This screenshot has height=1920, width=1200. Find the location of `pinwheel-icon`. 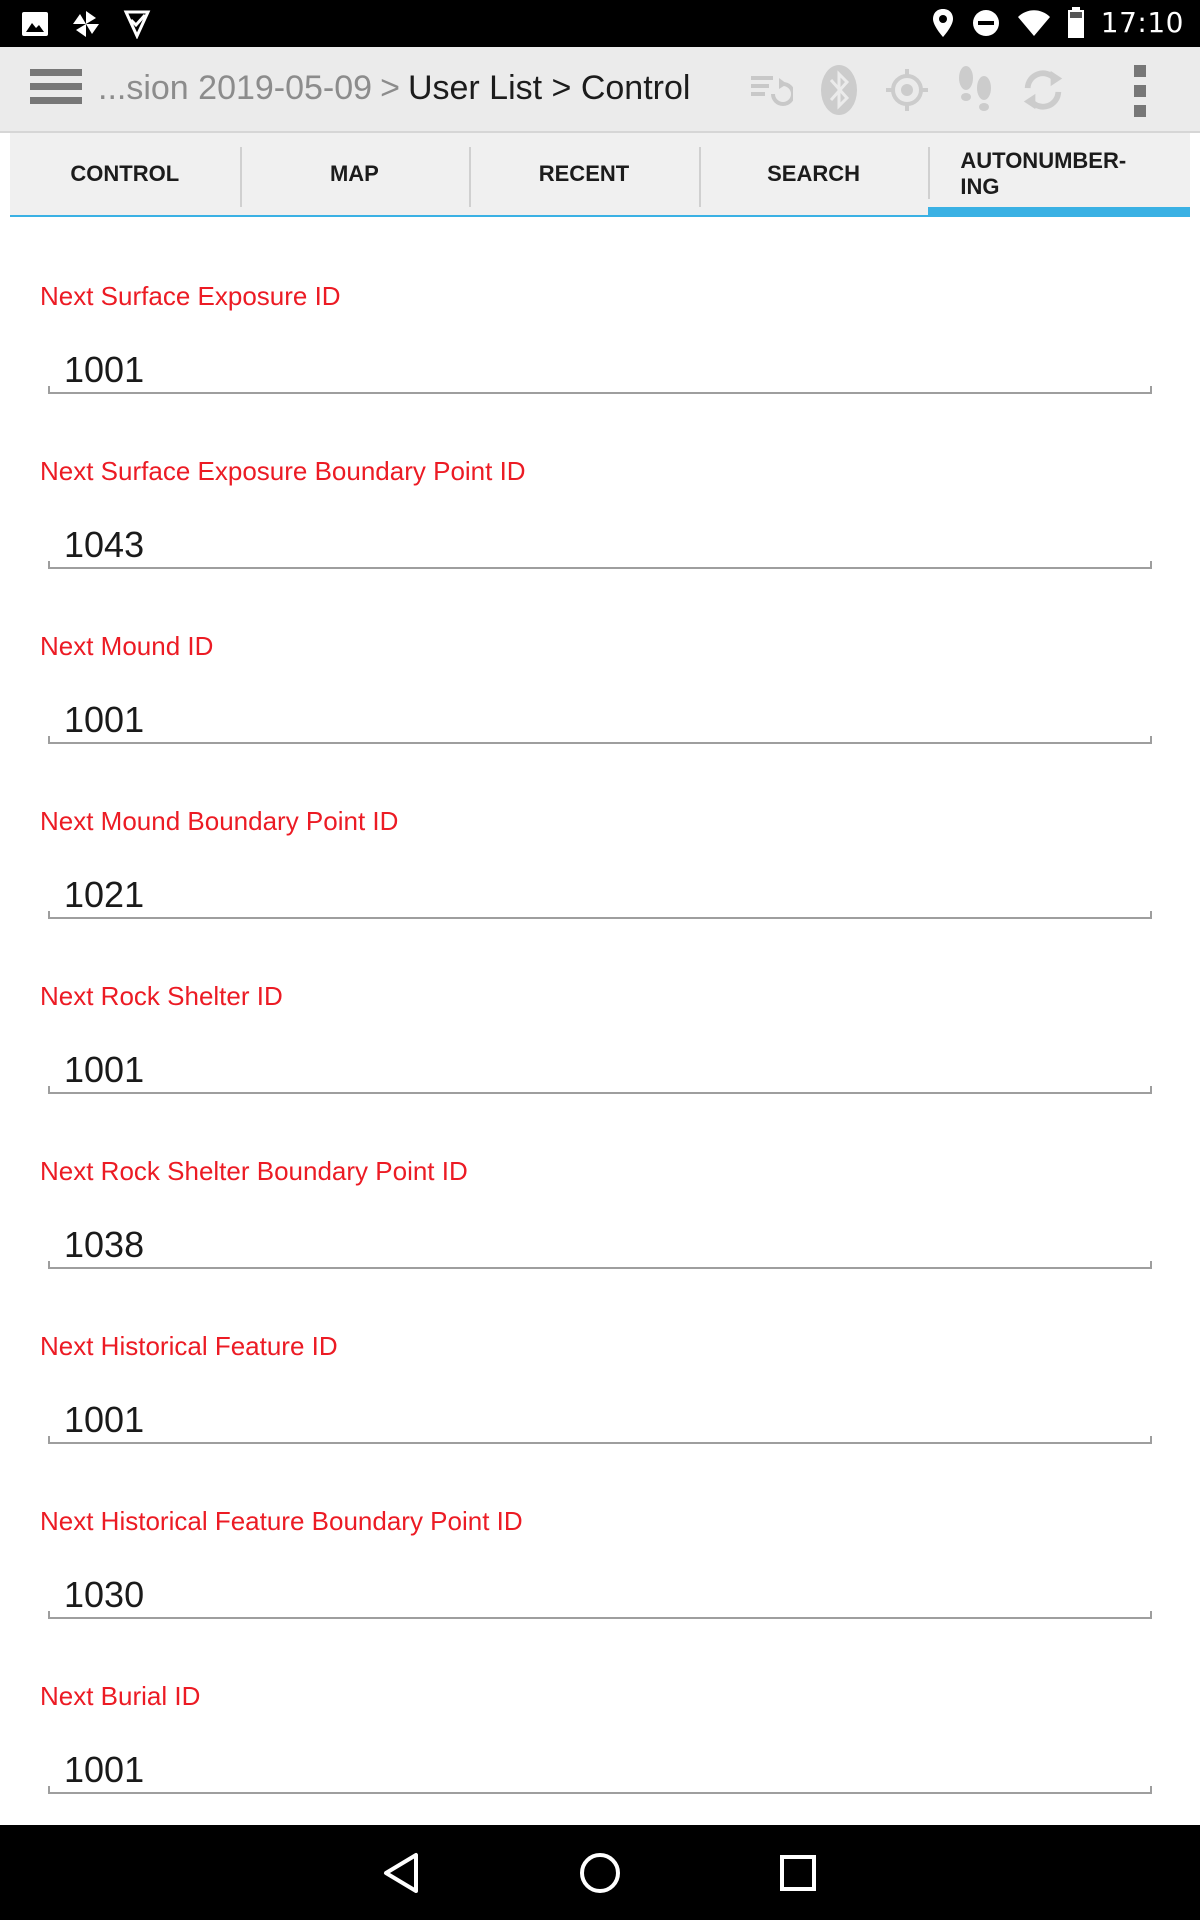

pinwheel-icon is located at coordinates (86, 24).